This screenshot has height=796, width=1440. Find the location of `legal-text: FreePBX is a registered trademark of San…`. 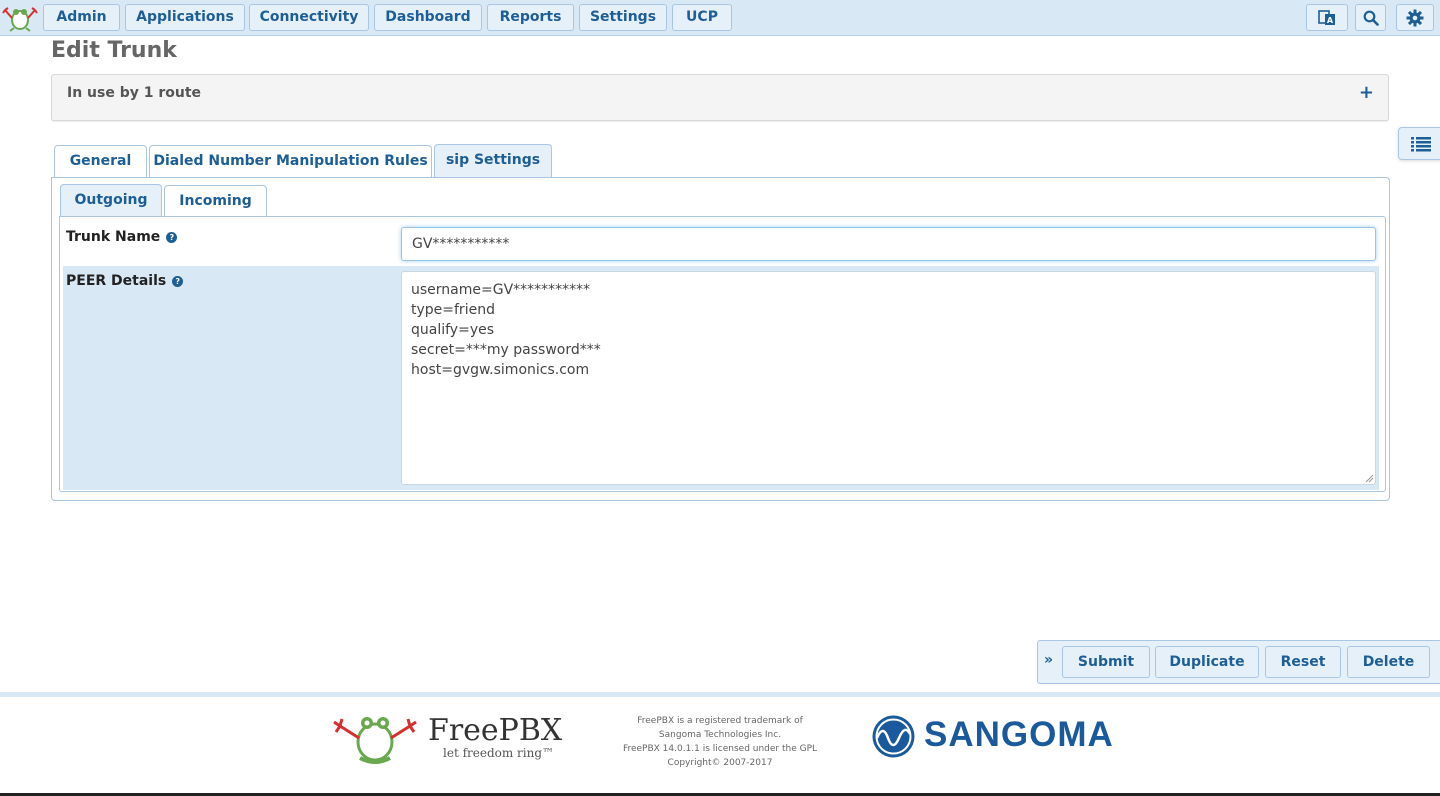

legal-text: FreePBX is a registered trademark of San… is located at coordinates (720, 742).